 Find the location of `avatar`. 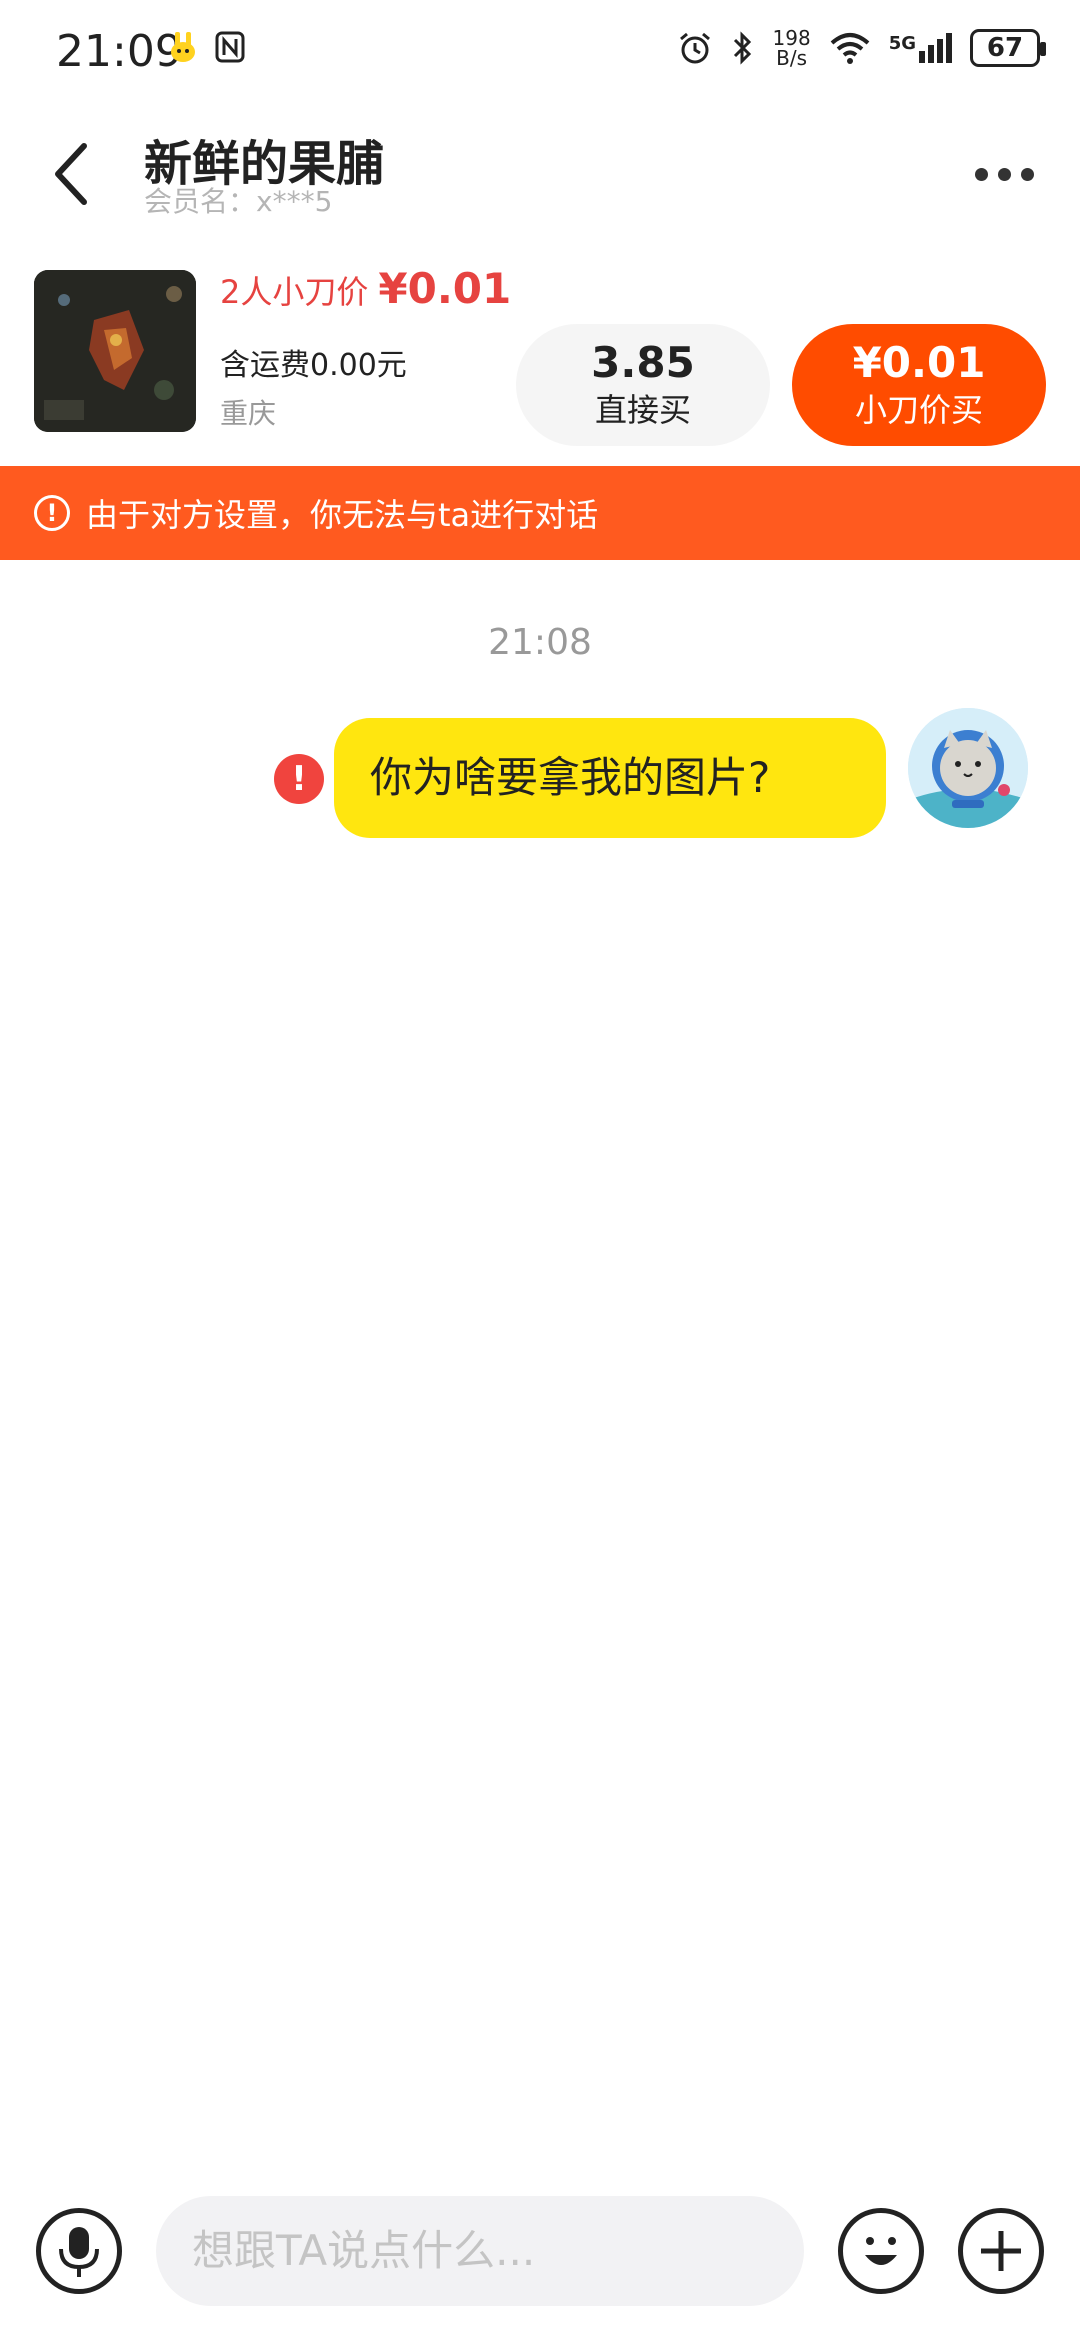

avatar is located at coordinates (968, 768).